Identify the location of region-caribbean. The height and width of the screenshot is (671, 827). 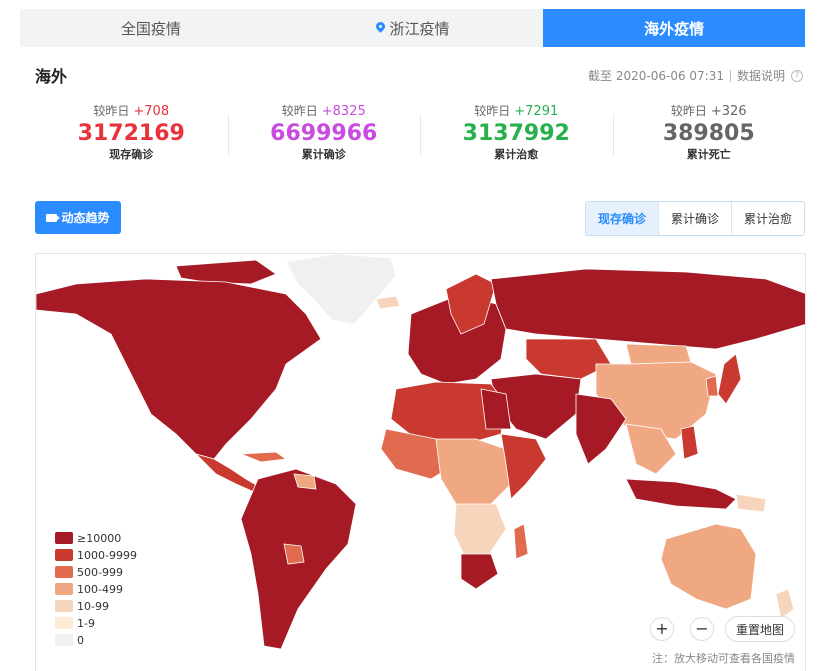
(264, 457).